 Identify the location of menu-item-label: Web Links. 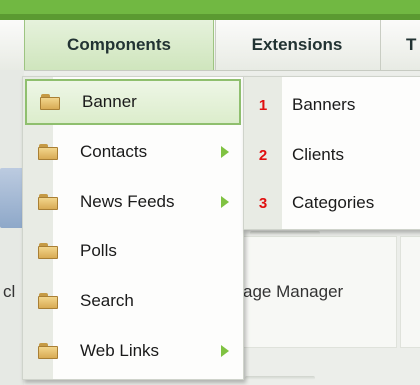
(120, 350).